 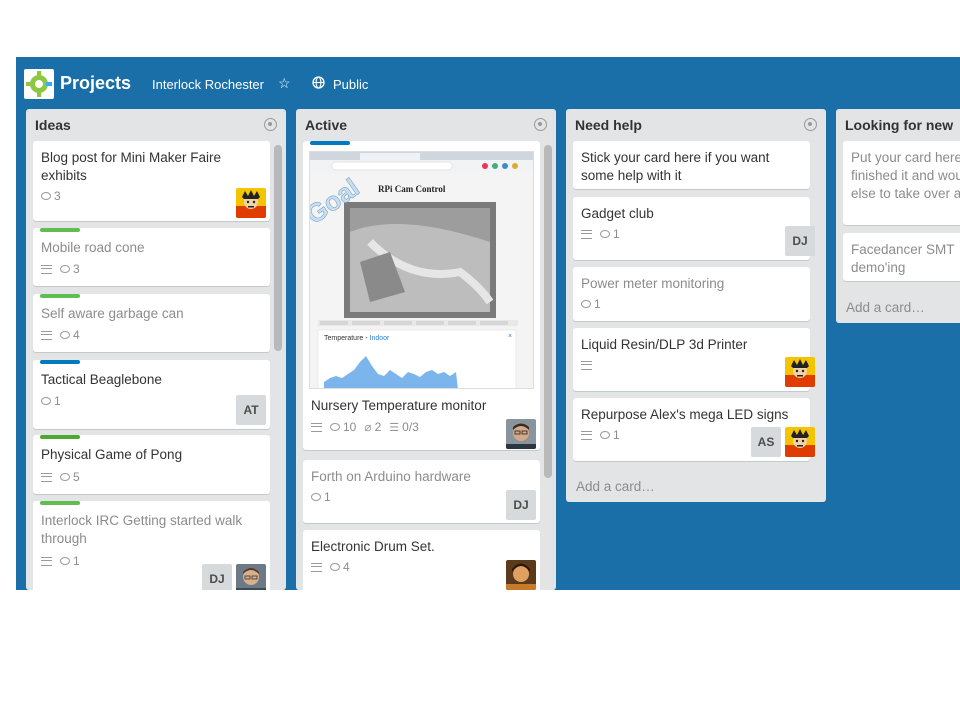 What do you see at coordinates (694, 359) in the screenshot?
I see `card: Liquid Resin/DLP 3d Printer` at bounding box center [694, 359].